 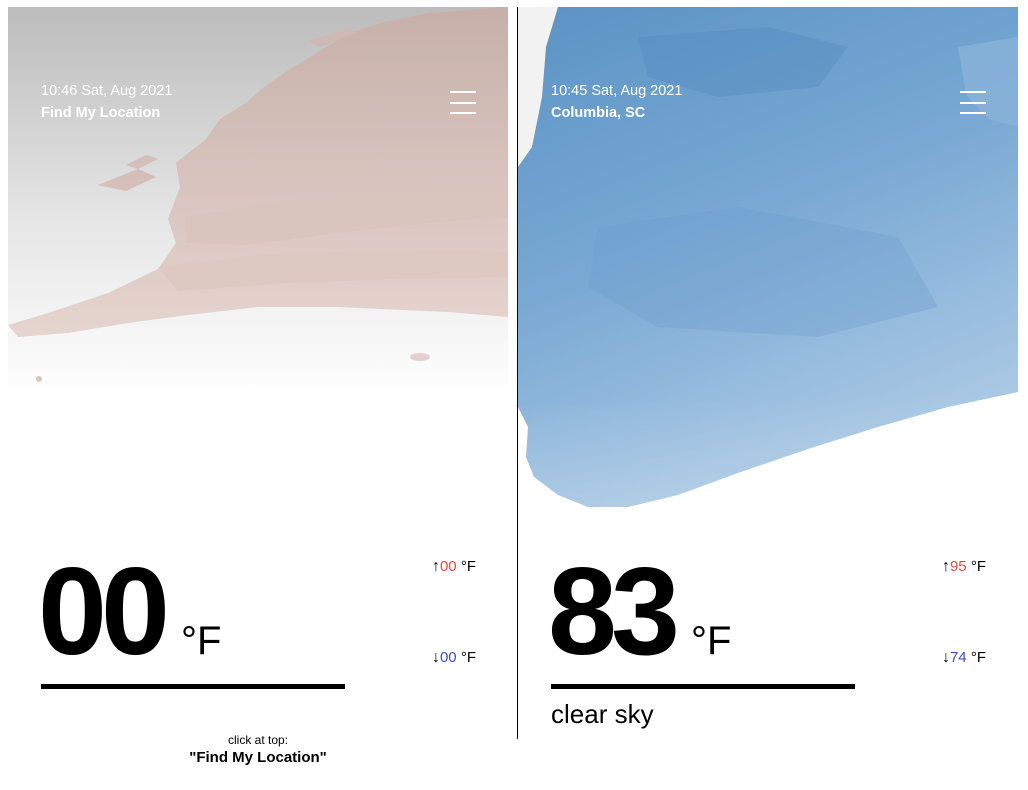 I want to click on low-value: 00, so click(x=448, y=657).